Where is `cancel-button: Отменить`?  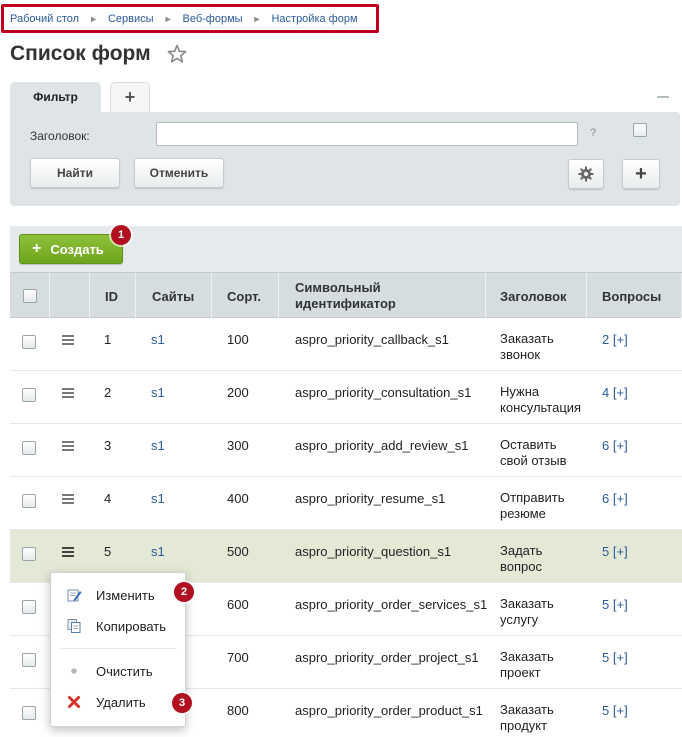 cancel-button: Отменить is located at coordinates (179, 173).